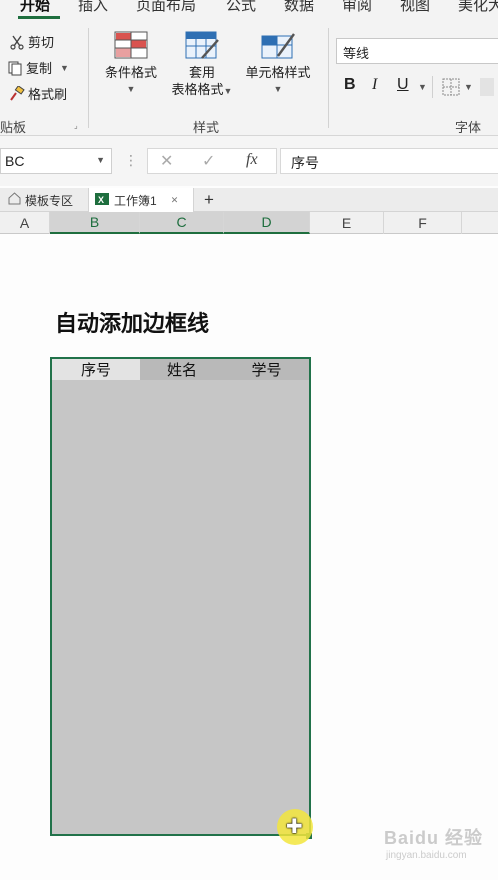  Describe the element at coordinates (64, 68) in the screenshot. I see `copy-dropdown-icon: ▼` at that location.